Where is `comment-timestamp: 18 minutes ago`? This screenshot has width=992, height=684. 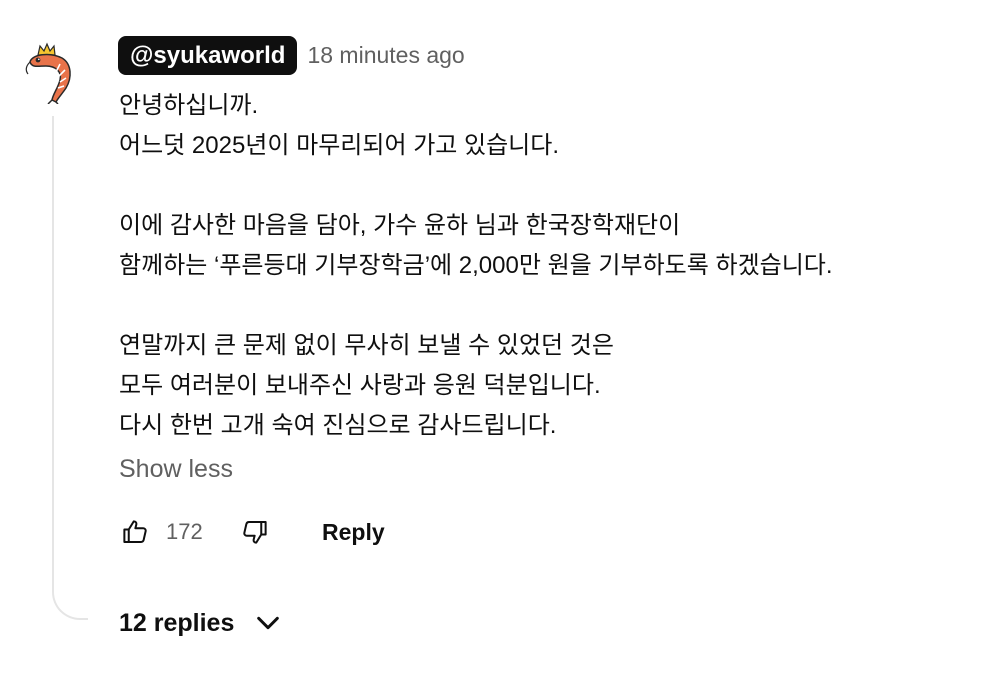 comment-timestamp: 18 minutes ago is located at coordinates (385, 55).